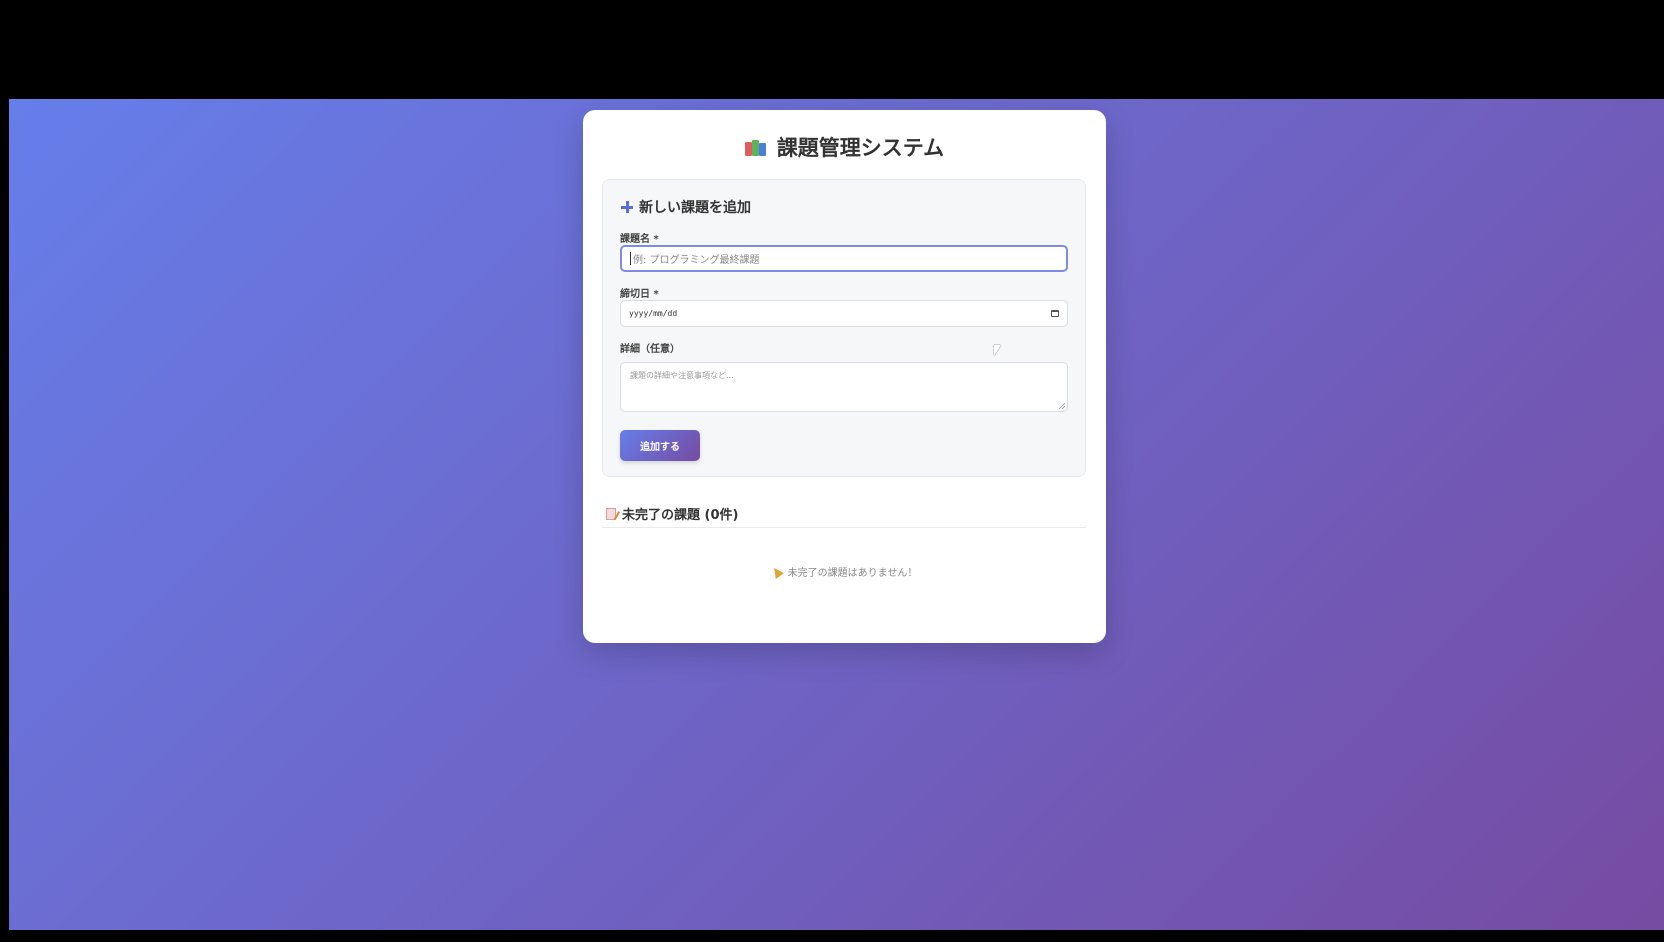 This screenshot has height=942, width=1664. I want to click on pending-list-heading-text: 未完了の課題 (0件), so click(680, 515).